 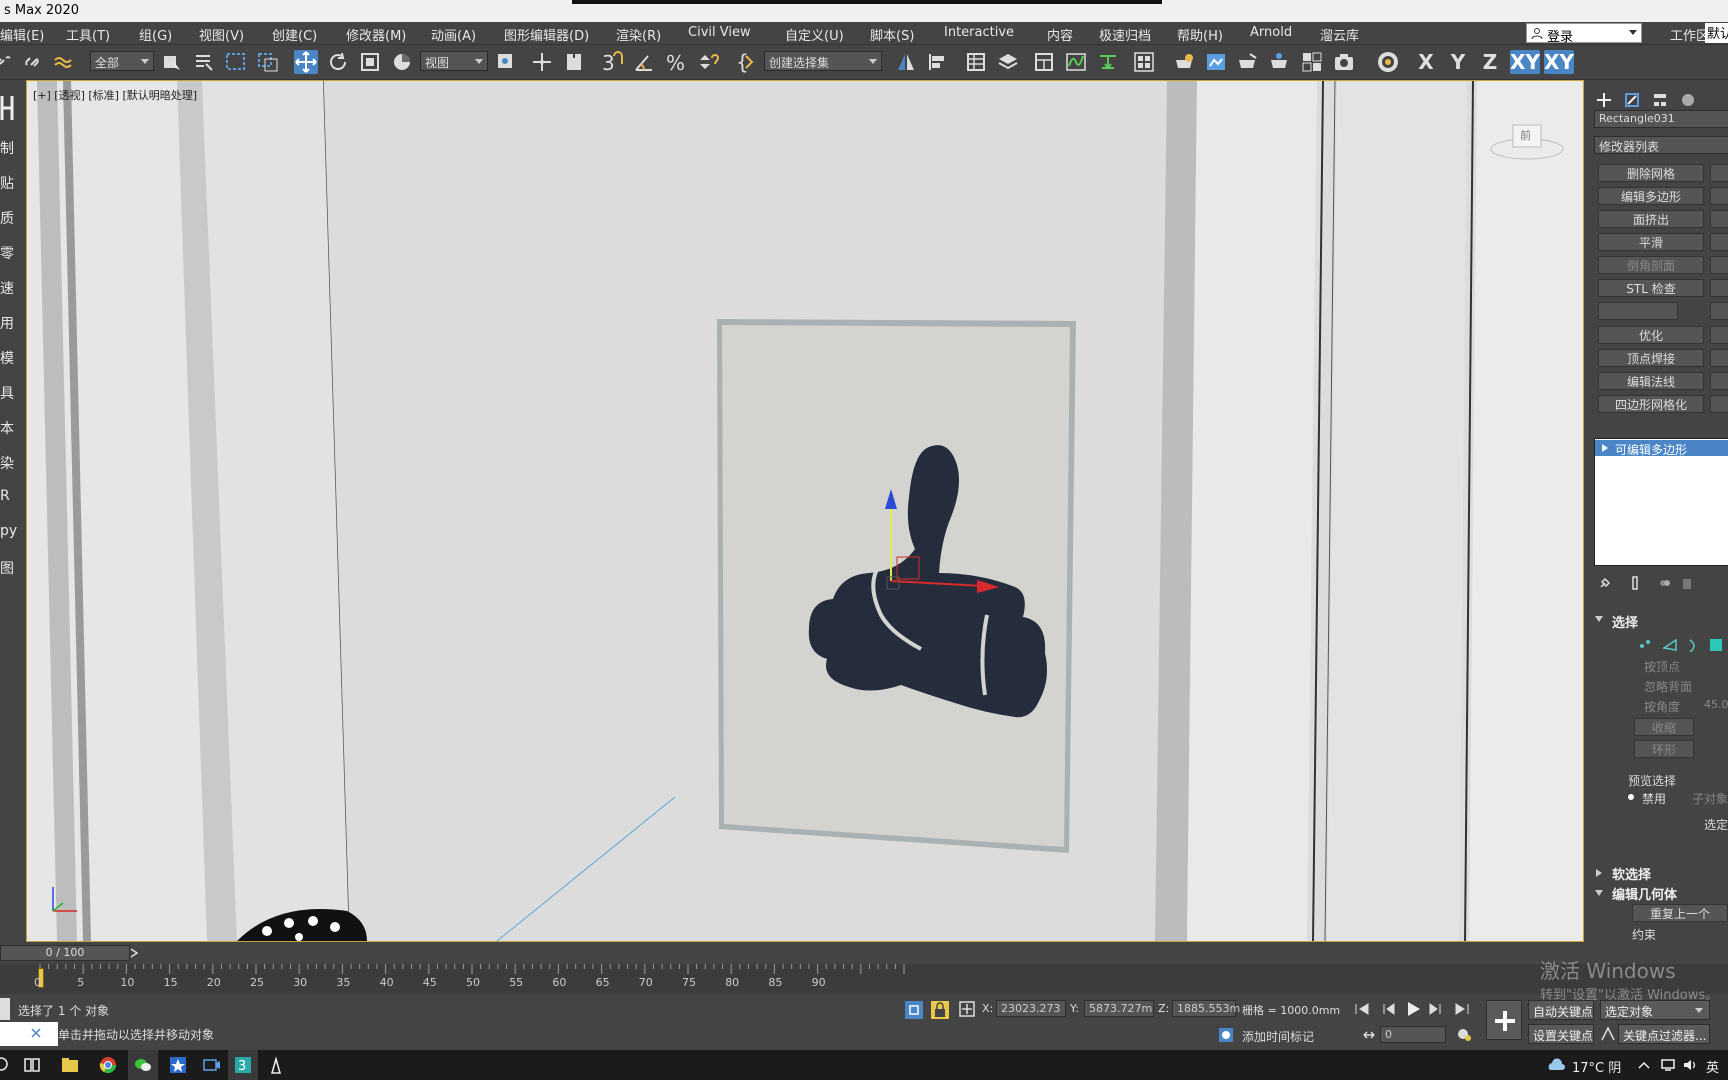 I want to click on maxscript-mini-listener-lower, so click(x=29, y=1034).